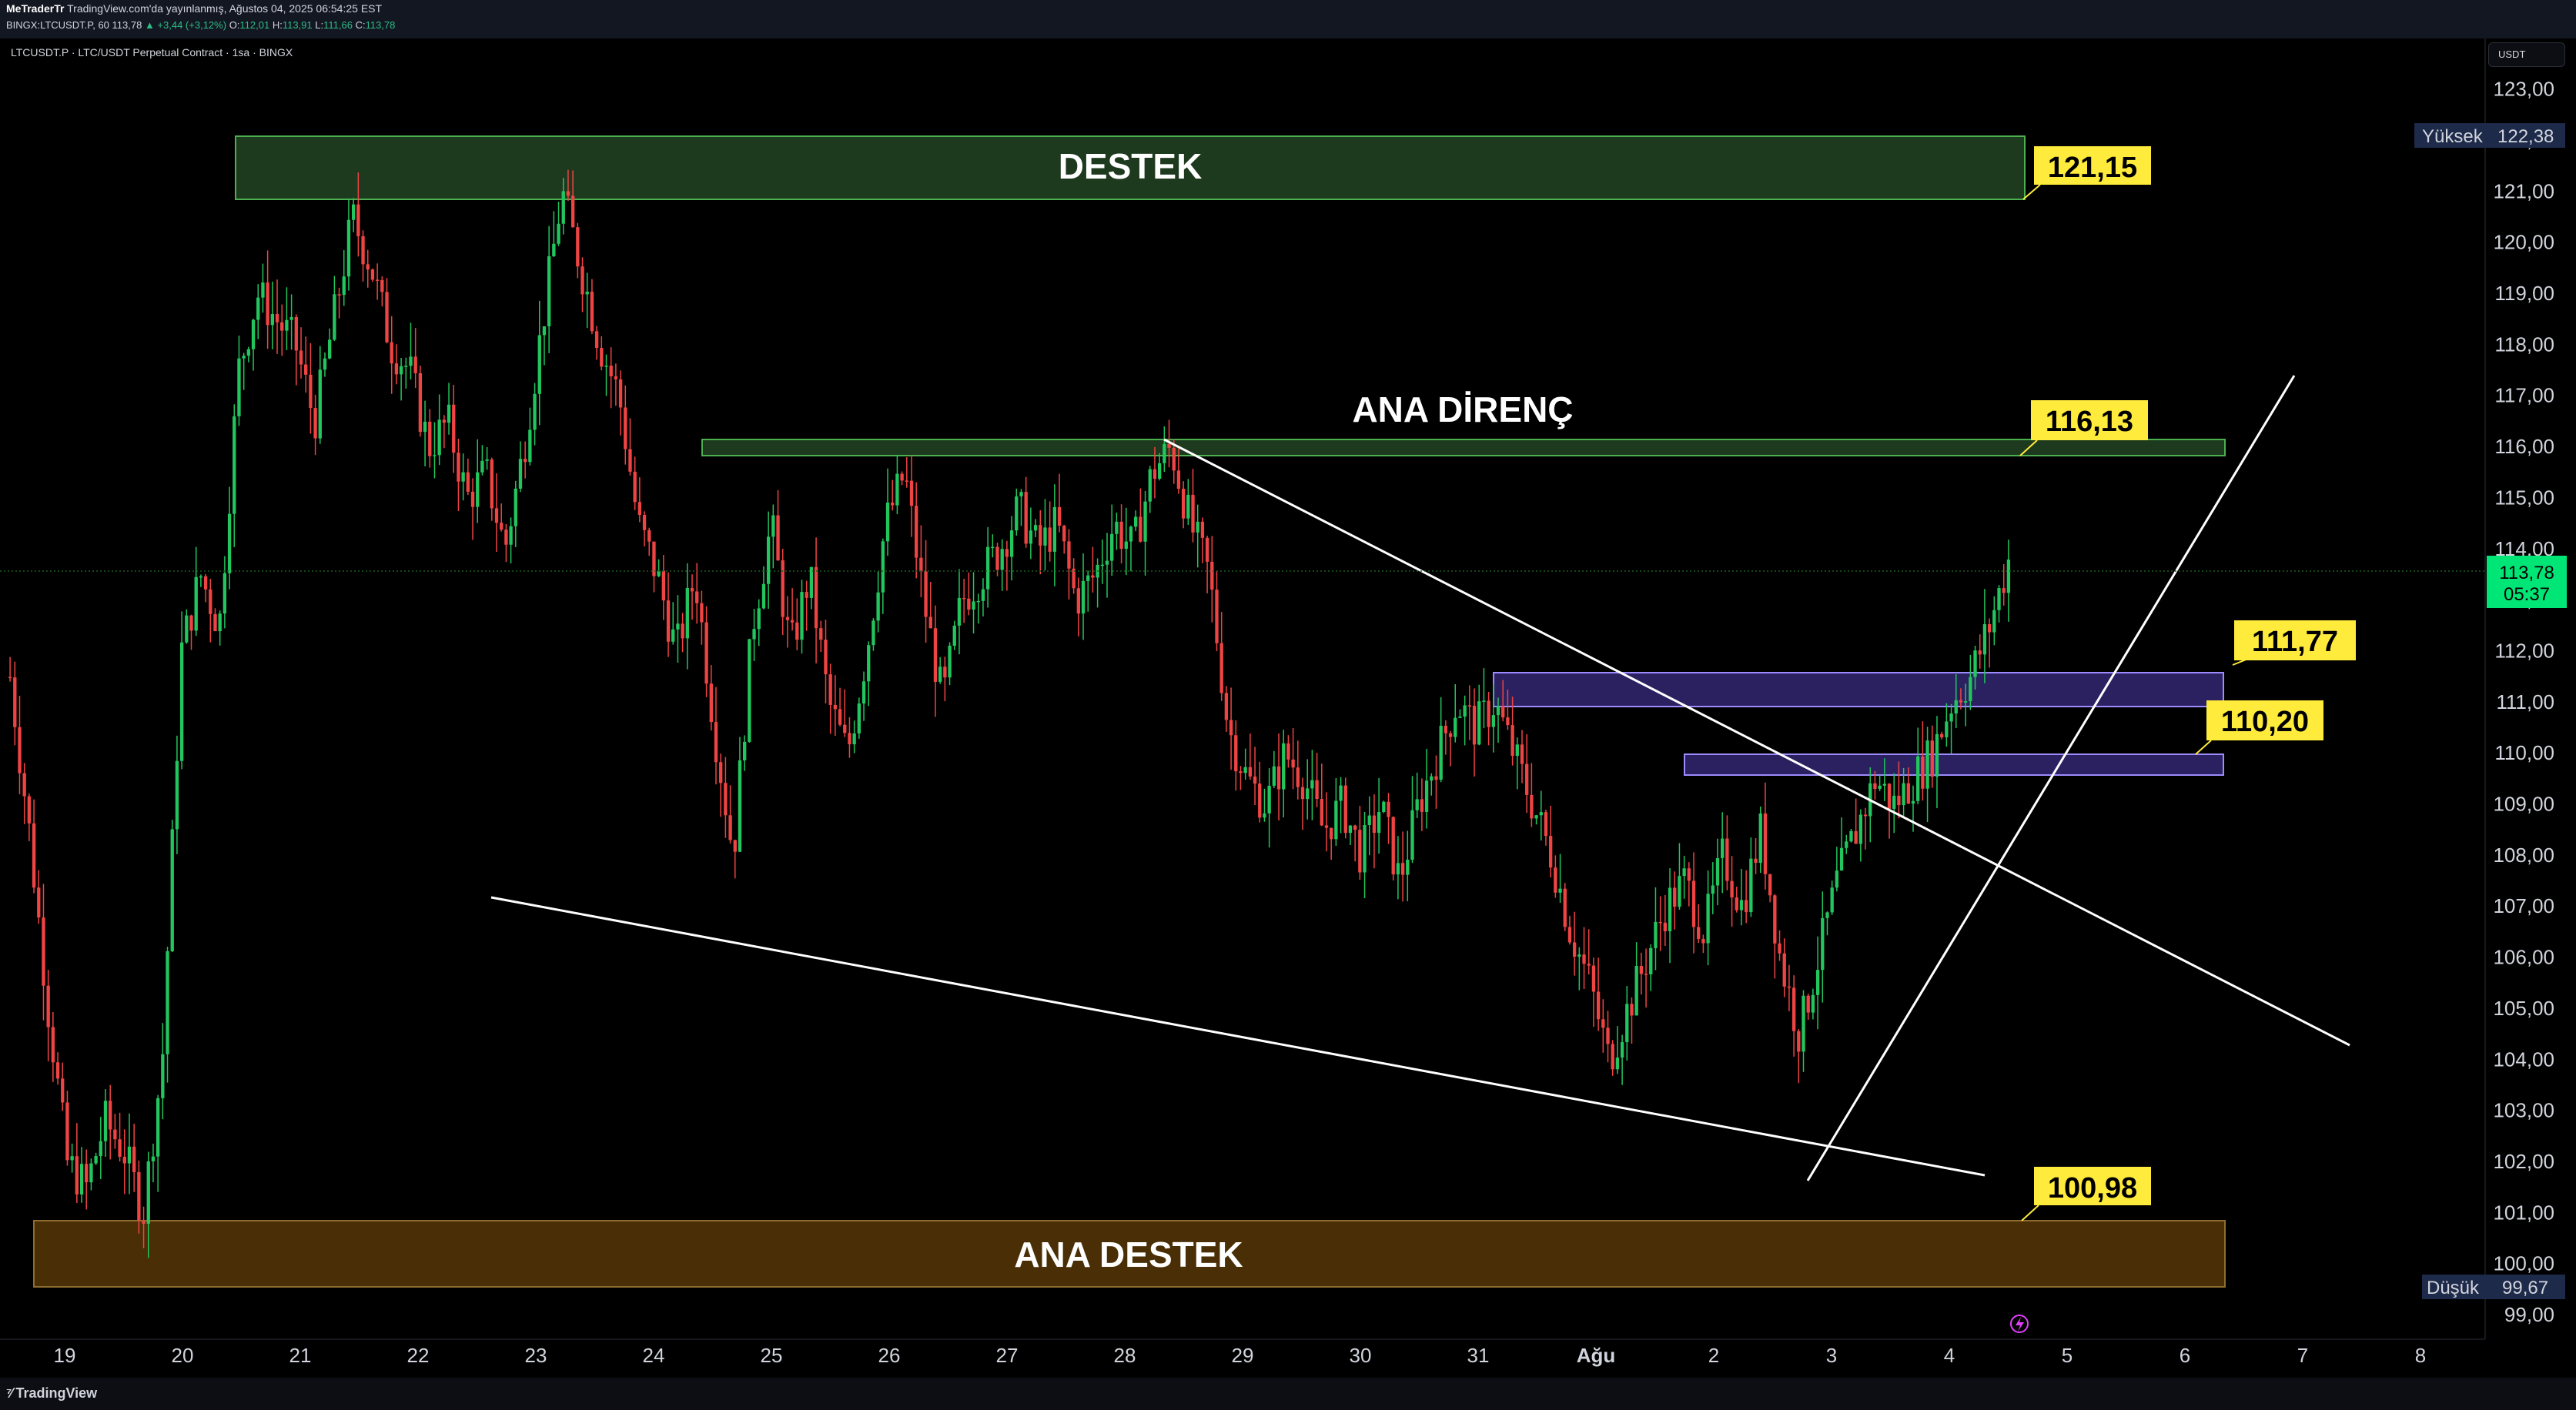 The height and width of the screenshot is (1410, 2576). I want to click on author-name: MeTraderTr, so click(35, 9).